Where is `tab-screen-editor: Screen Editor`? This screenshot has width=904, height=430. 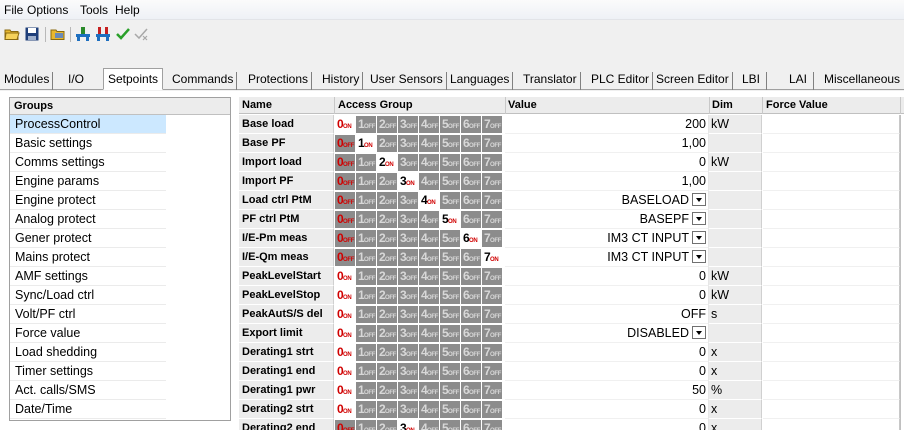 tab-screen-editor: Screen Editor is located at coordinates (694, 81).